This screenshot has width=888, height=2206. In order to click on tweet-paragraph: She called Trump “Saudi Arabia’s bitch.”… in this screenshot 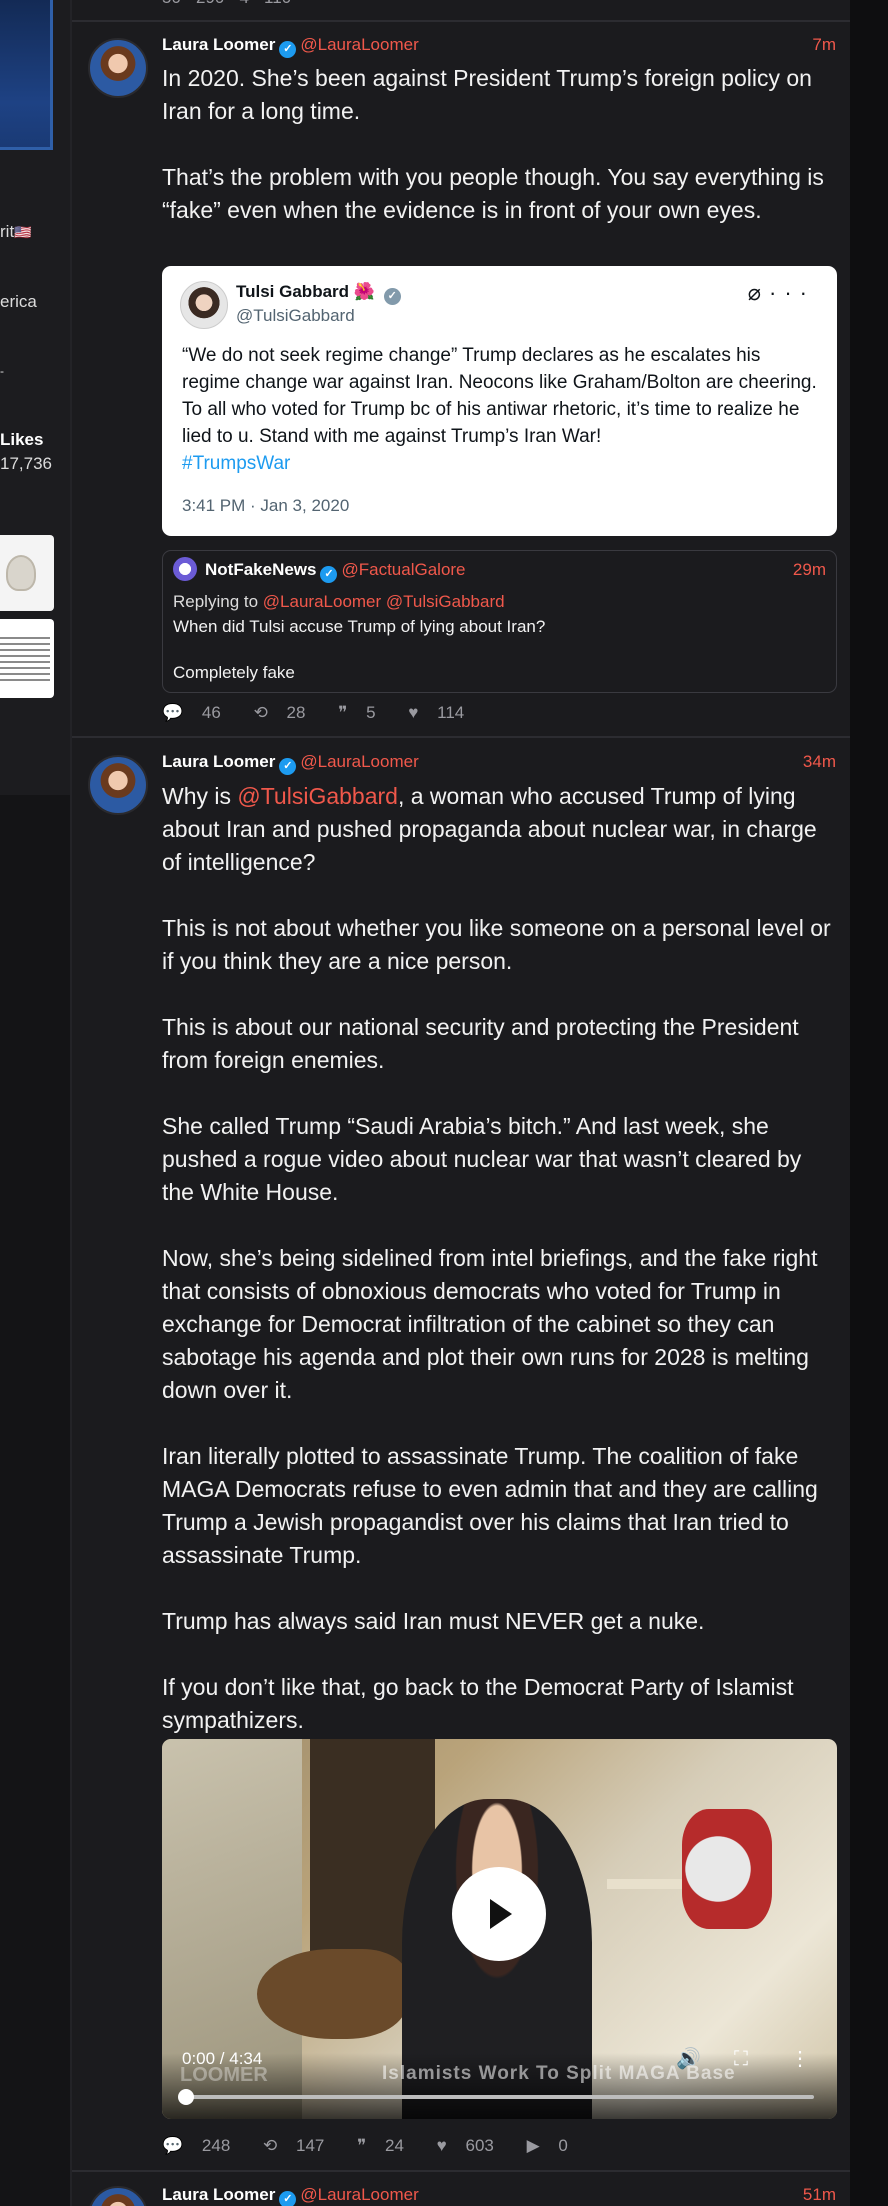, I will do `click(482, 1159)`.